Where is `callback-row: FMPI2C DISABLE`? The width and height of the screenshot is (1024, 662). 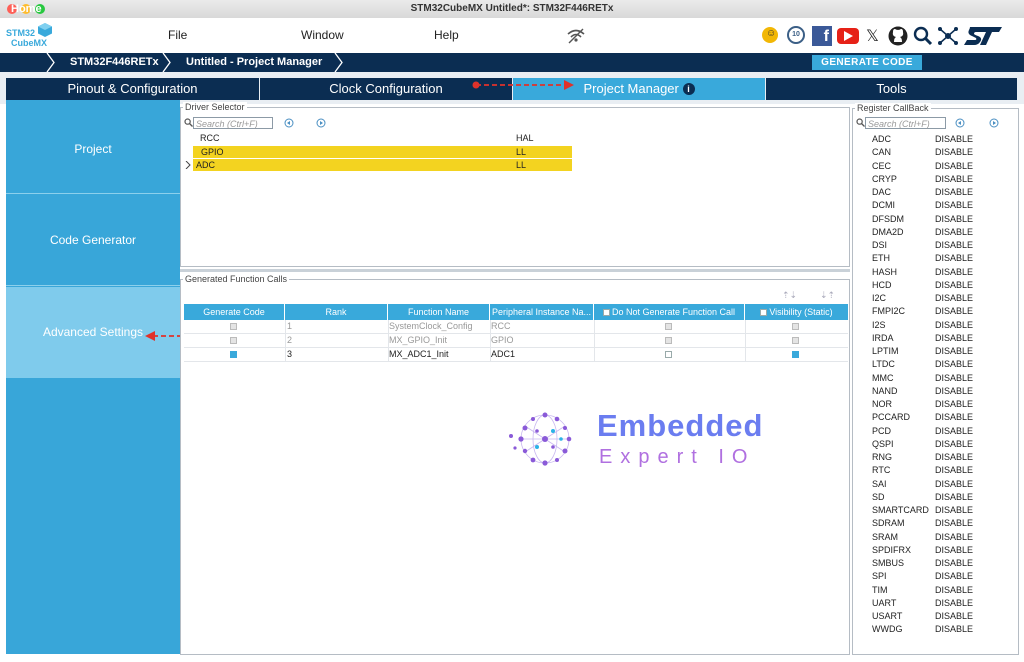 callback-row: FMPI2C DISABLE is located at coordinates (934, 311).